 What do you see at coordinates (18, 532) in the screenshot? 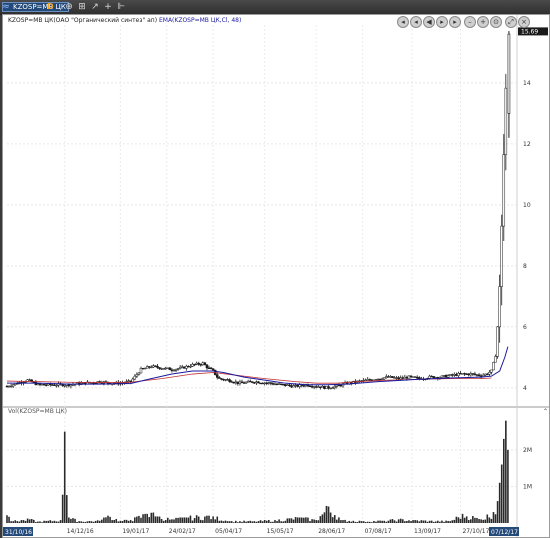
I see `start-date-label: 31/10/16` at bounding box center [18, 532].